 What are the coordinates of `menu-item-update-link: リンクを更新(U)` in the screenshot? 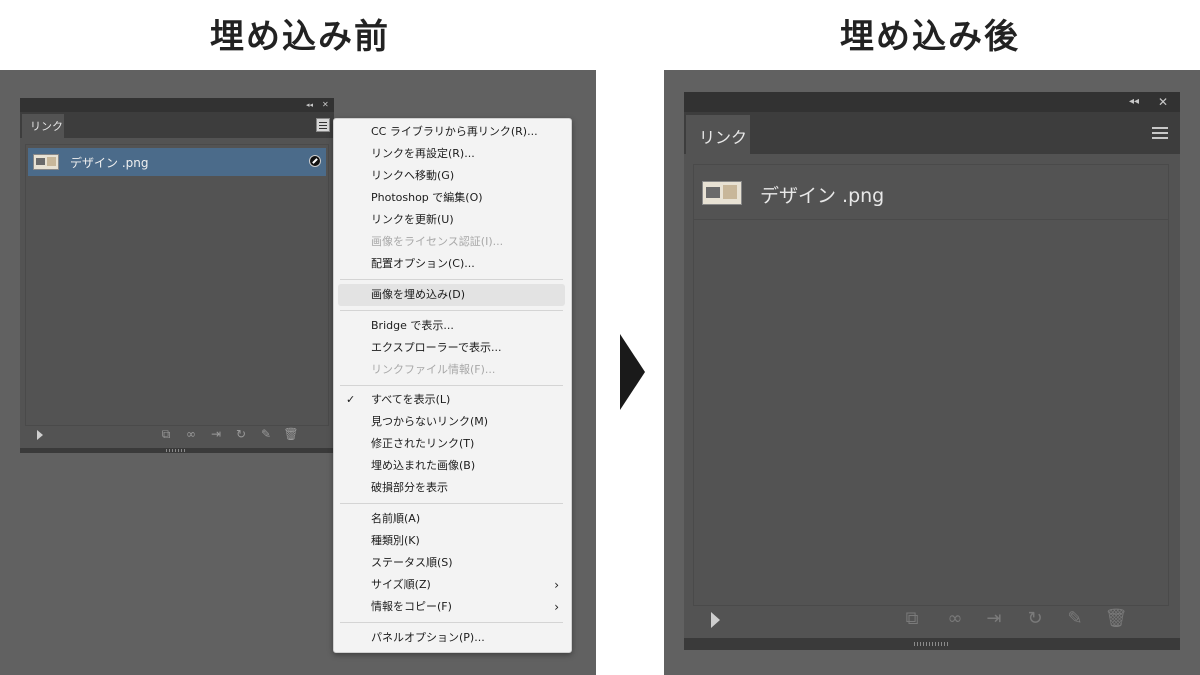 It's located at (451, 220).